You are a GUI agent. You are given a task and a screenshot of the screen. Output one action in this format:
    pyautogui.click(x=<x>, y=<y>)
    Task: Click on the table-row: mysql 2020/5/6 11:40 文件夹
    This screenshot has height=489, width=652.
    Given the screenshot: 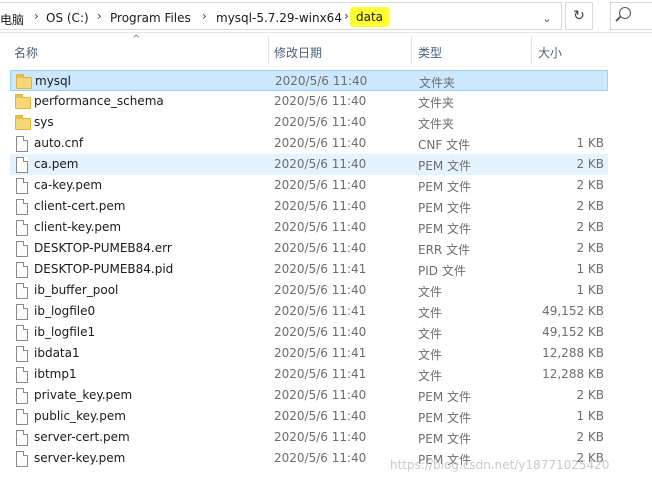 What is the action you would take?
    pyautogui.click(x=309, y=80)
    